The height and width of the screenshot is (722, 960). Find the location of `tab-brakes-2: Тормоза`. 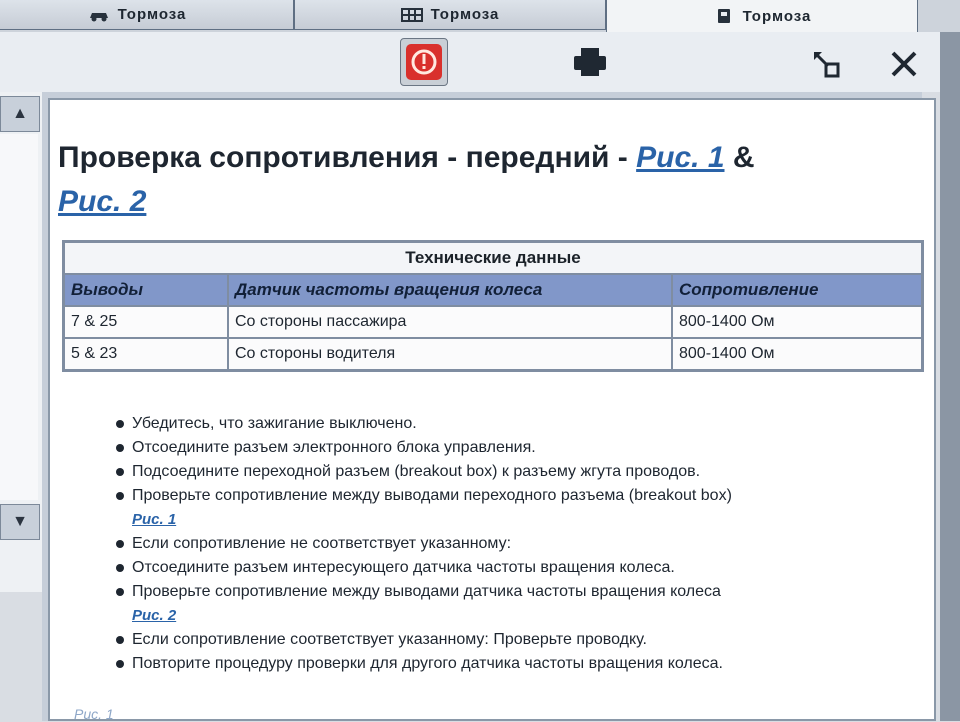

tab-brakes-2: Тормоза is located at coordinates (450, 15).